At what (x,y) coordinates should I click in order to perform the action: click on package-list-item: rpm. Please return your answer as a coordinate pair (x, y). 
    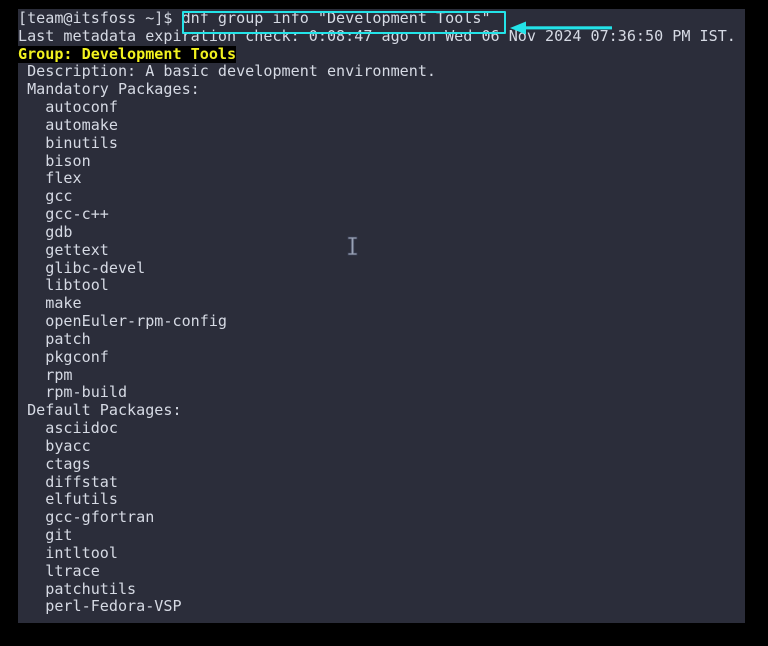
    Looking at the image, I should click on (45, 374).